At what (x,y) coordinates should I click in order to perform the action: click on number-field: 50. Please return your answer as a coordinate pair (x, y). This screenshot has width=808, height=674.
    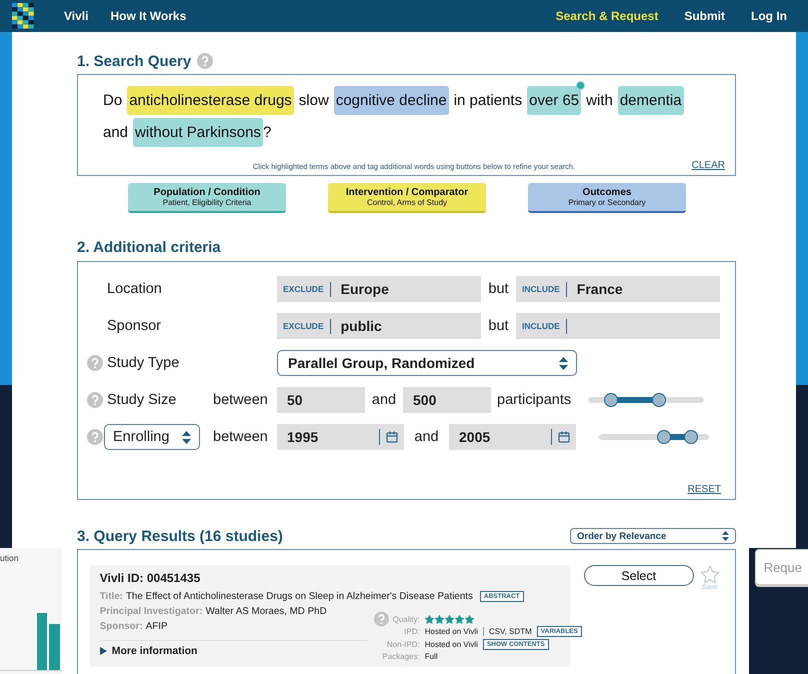
    Looking at the image, I should click on (321, 400).